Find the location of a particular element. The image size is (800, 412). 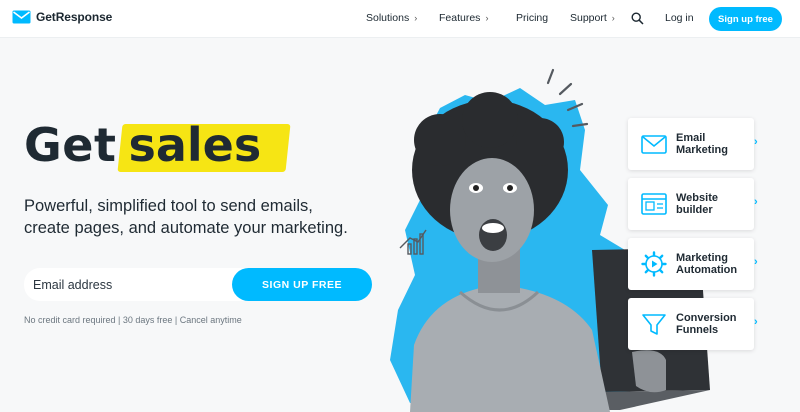

feature-label: Marketing Automation is located at coordinates (711, 264).